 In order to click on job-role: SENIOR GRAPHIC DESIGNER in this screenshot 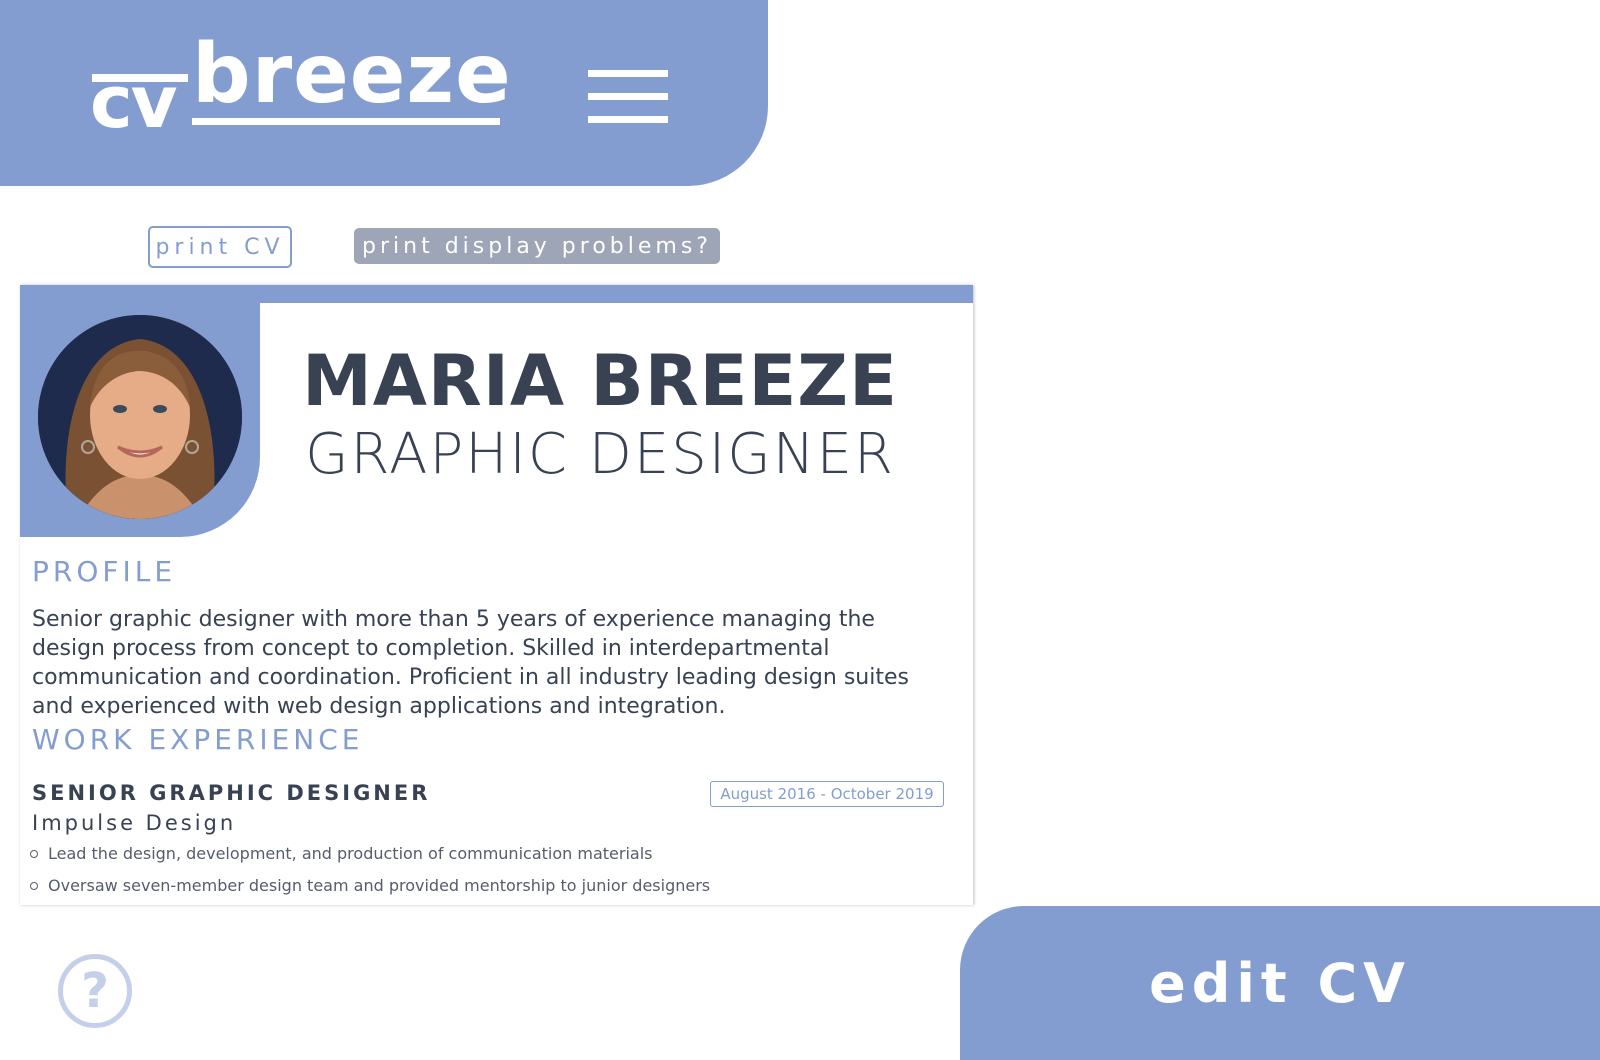, I will do `click(231, 793)`.